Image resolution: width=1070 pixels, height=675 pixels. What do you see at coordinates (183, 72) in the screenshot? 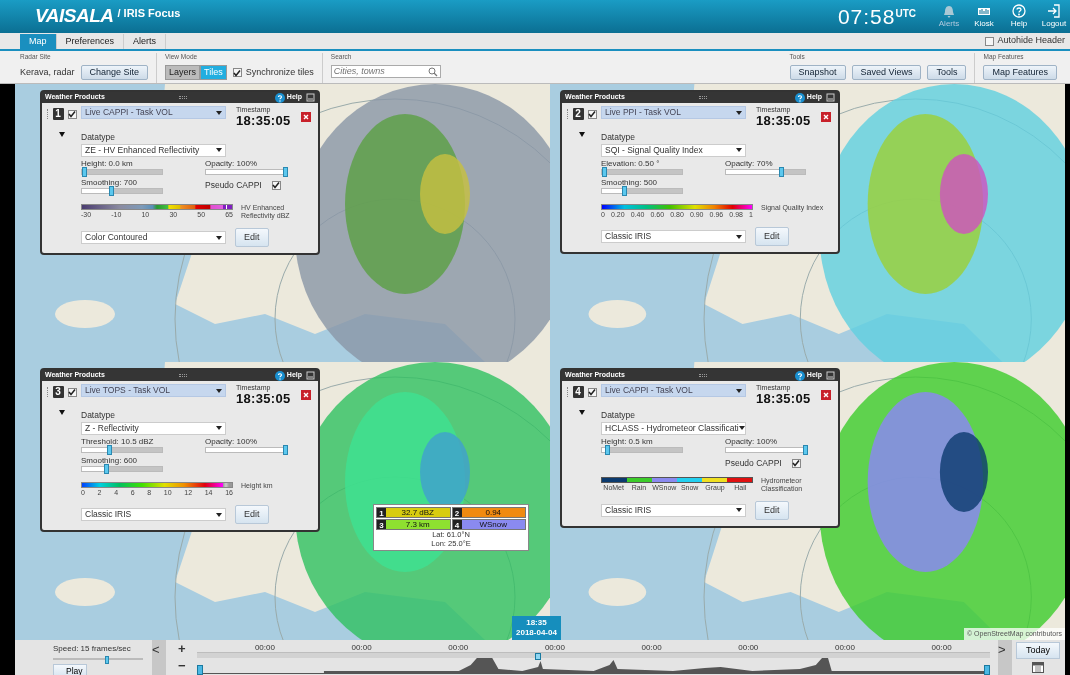
I see `view-mode-toggle: Layers` at bounding box center [183, 72].